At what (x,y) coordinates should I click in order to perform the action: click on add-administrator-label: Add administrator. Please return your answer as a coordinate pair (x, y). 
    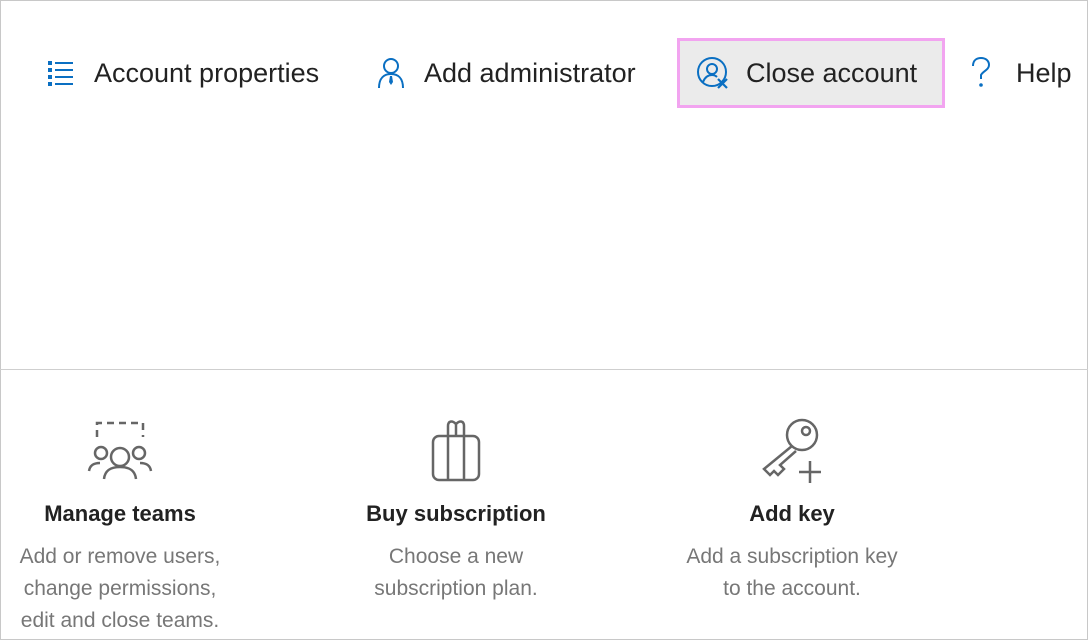
    Looking at the image, I should click on (530, 72).